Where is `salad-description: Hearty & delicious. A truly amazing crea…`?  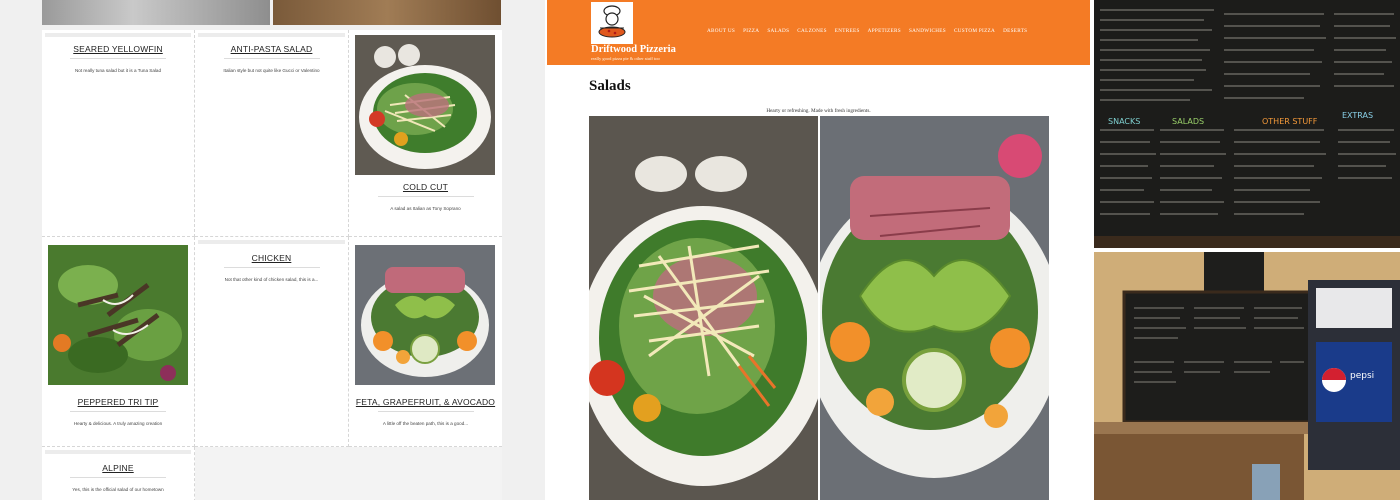 salad-description: Hearty & delicious. A truly amazing crea… is located at coordinates (118, 423).